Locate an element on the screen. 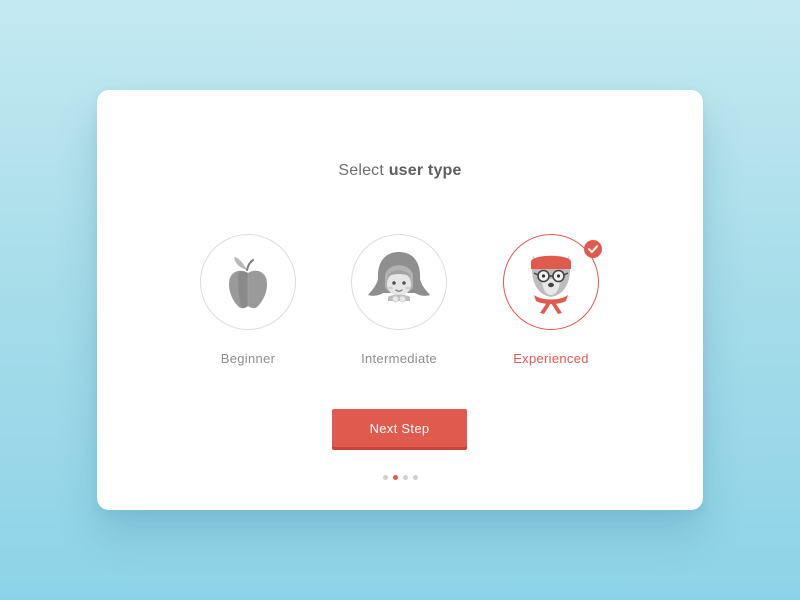  apple-icon is located at coordinates (248, 283).